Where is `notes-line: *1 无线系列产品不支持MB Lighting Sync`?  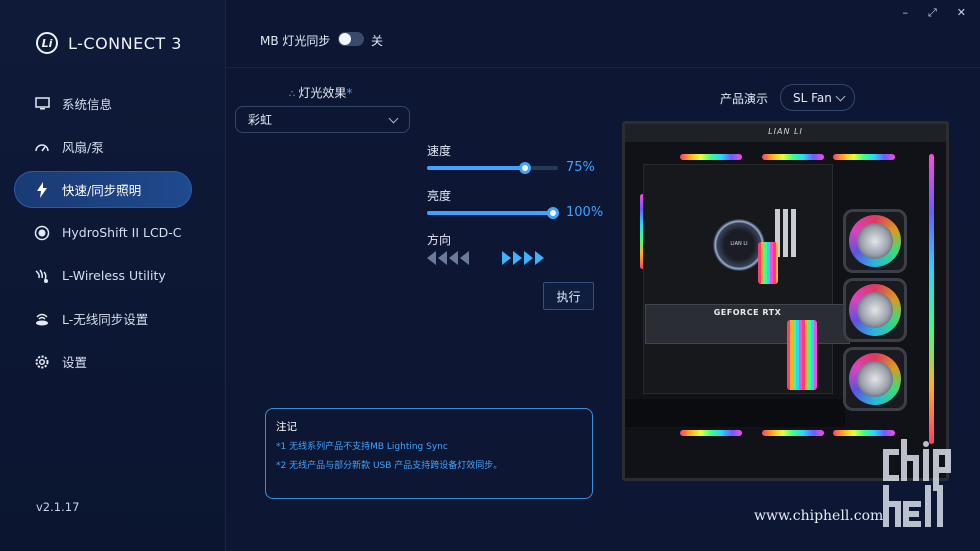 notes-line: *1 无线系列产品不支持MB Lighting Sync is located at coordinates (362, 447).